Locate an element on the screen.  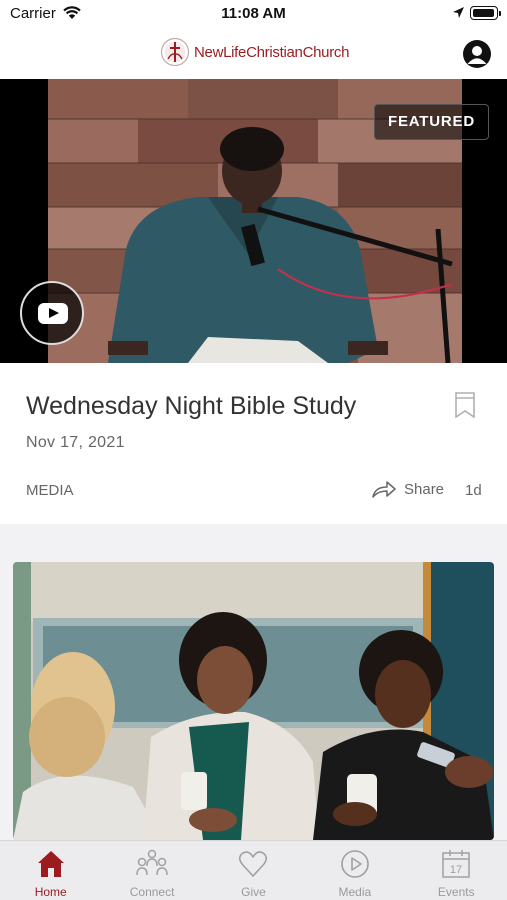
tab-label: Events is located at coordinates (456, 892).